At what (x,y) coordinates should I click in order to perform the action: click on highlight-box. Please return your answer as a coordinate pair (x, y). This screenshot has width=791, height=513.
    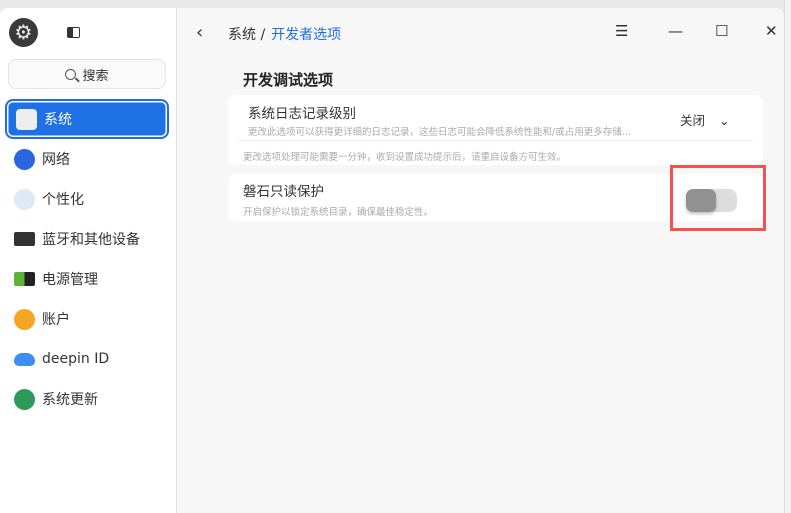
    Looking at the image, I should click on (718, 198).